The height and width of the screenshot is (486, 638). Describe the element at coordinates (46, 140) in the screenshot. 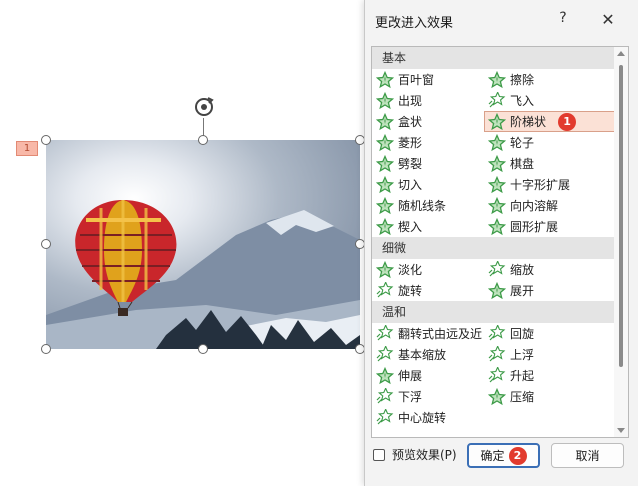

I see `resize-handle-nw` at that location.